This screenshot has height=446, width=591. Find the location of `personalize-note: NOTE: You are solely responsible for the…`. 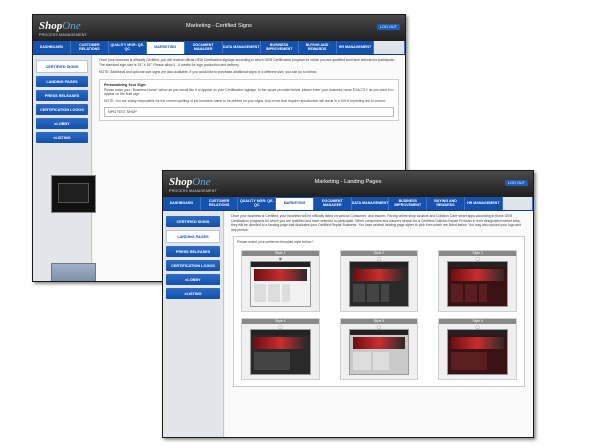

personalize-note: NOTE: You are solely responsible for the… is located at coordinates (245, 100).